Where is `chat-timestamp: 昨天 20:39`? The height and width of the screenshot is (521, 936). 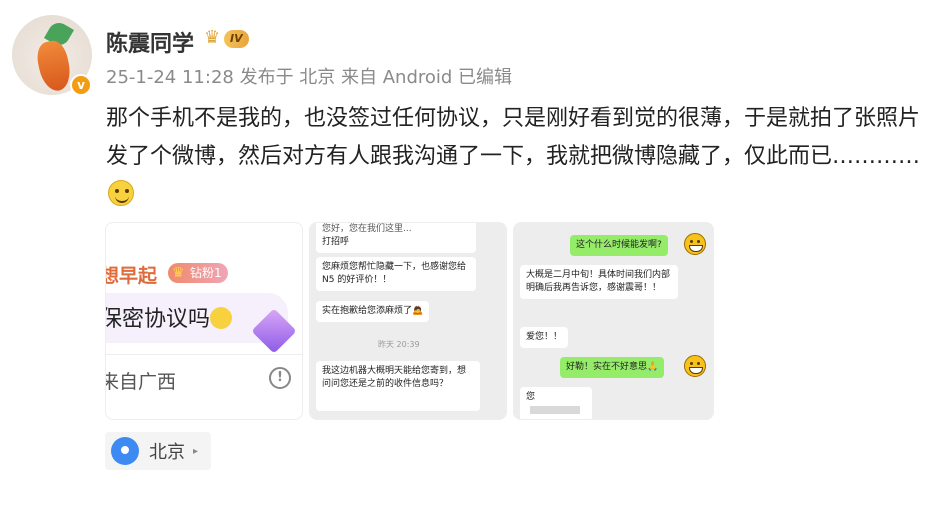
chat-timestamp: 昨天 20:39 is located at coordinates (399, 344).